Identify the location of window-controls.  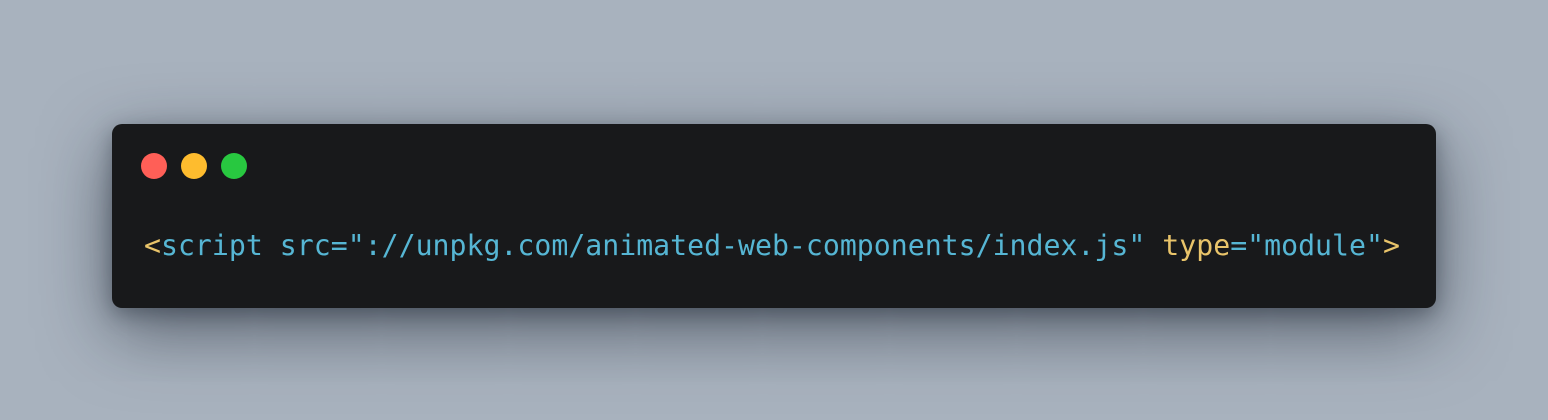
(194, 166).